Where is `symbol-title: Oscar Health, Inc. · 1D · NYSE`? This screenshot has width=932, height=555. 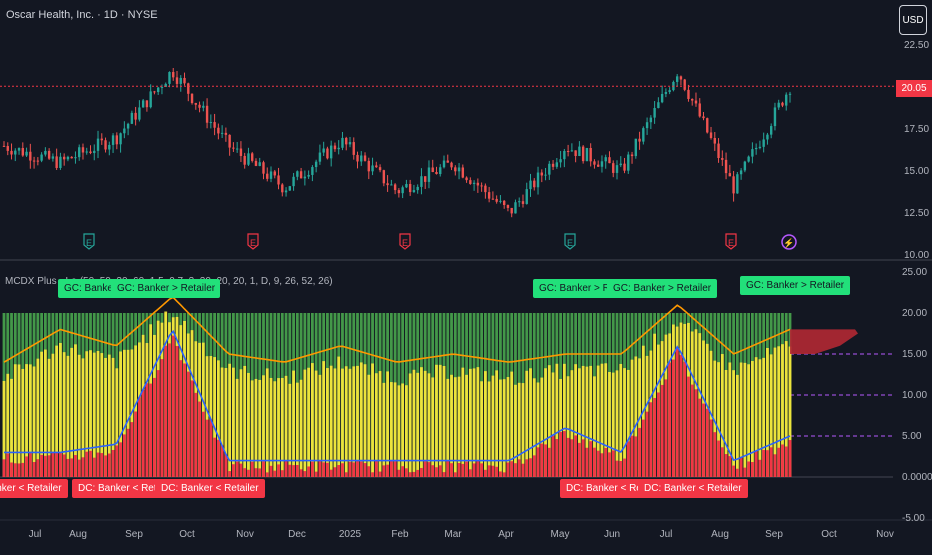
symbol-title: Oscar Health, Inc. · 1D · NYSE is located at coordinates (82, 15).